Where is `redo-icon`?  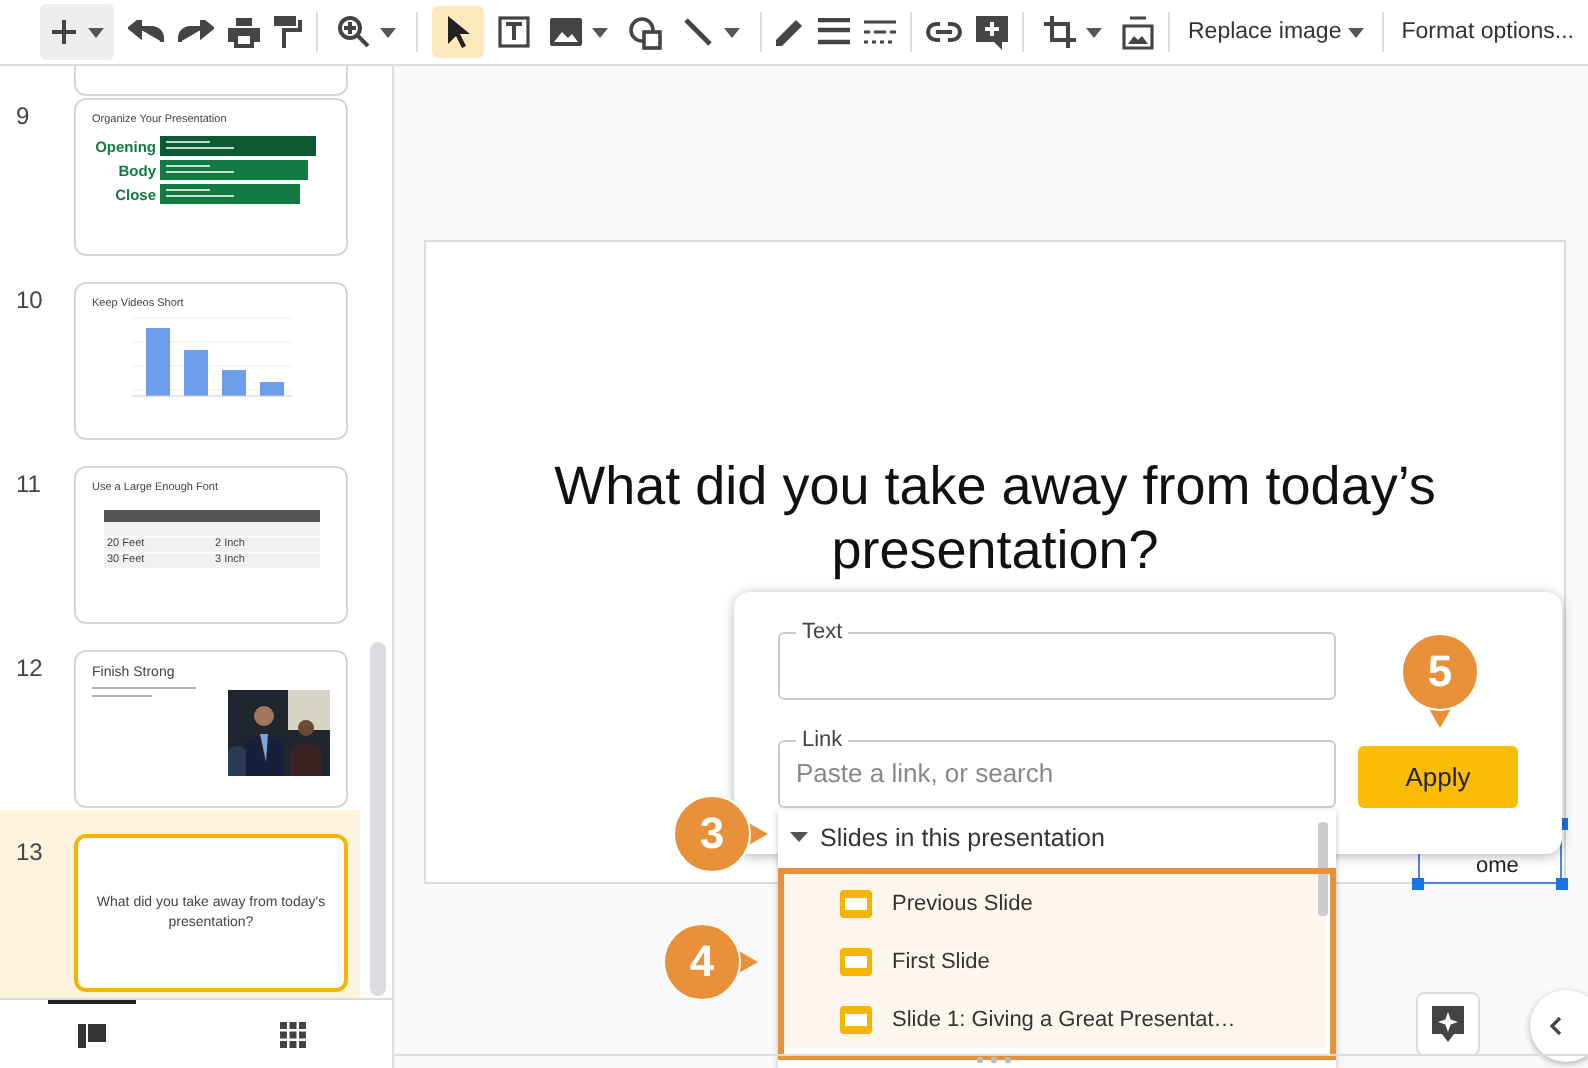 redo-icon is located at coordinates (196, 32).